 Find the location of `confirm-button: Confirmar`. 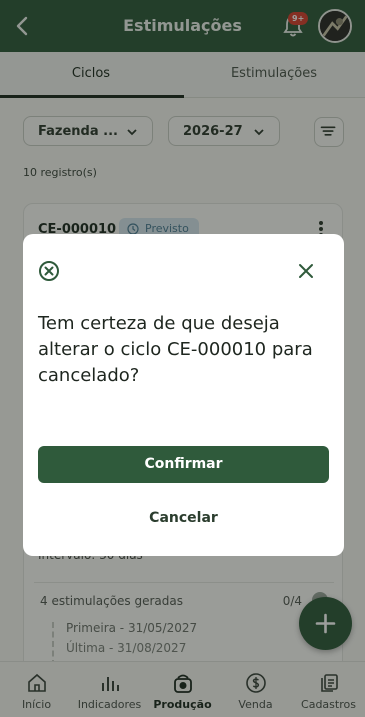

confirm-button: Confirmar is located at coordinates (183, 464).